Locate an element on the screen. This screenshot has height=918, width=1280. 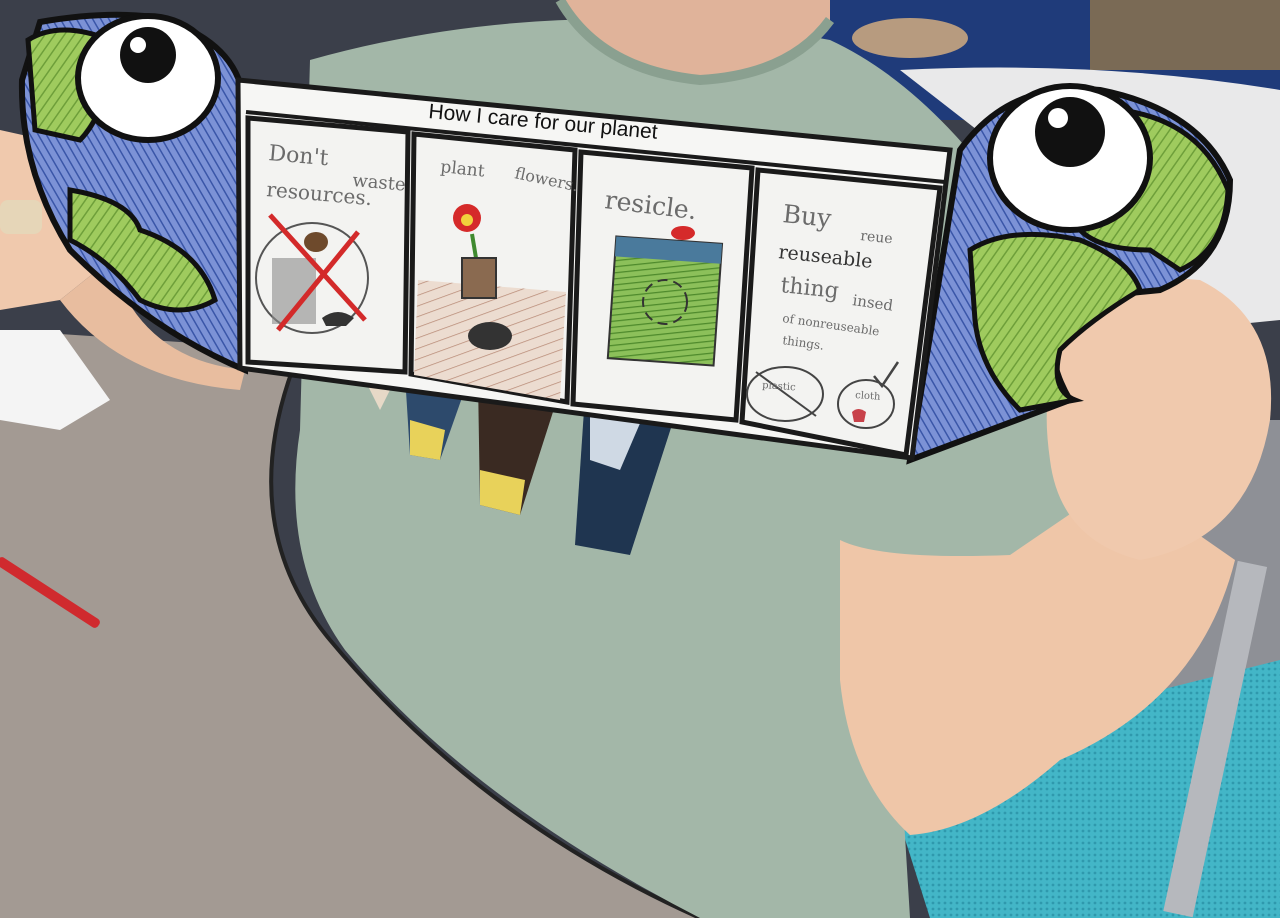
panel-3-item is located at coordinates (683, 233).